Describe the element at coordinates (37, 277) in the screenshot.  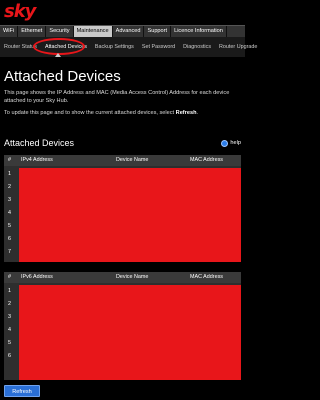
I see `ipv6-col-address: IPv6 Address` at that location.